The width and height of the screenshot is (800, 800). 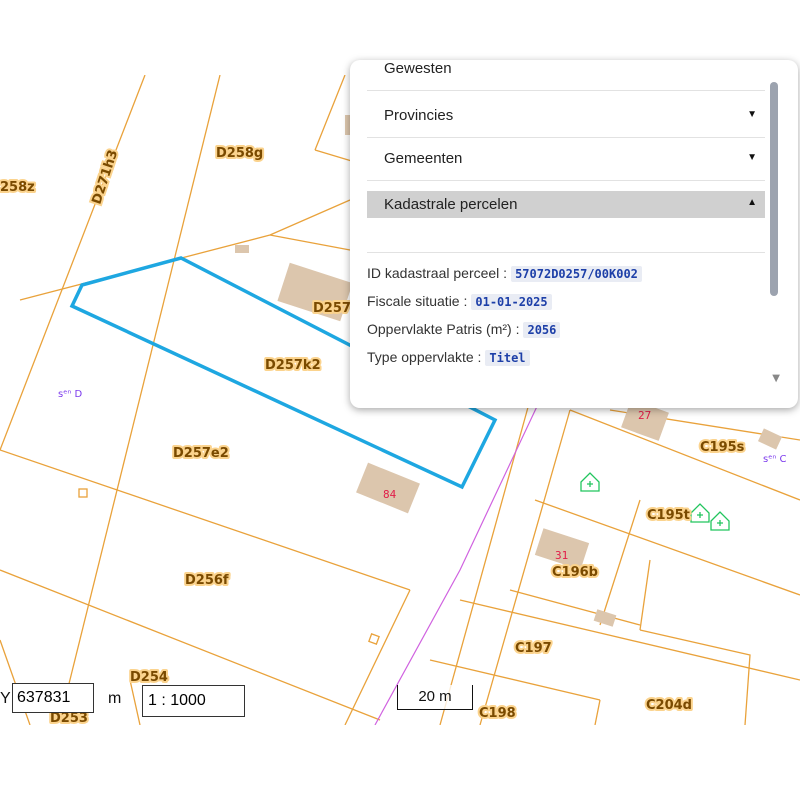 I want to click on divider, so click(x=566, y=252).